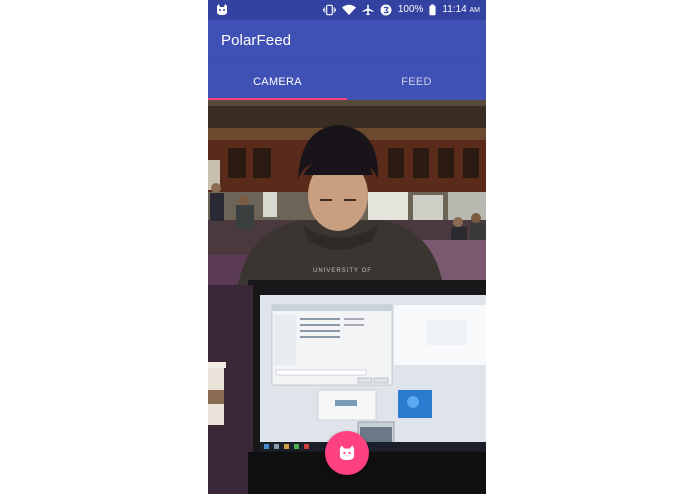  What do you see at coordinates (416, 82) in the screenshot?
I see `tab-feed: FEED` at bounding box center [416, 82].